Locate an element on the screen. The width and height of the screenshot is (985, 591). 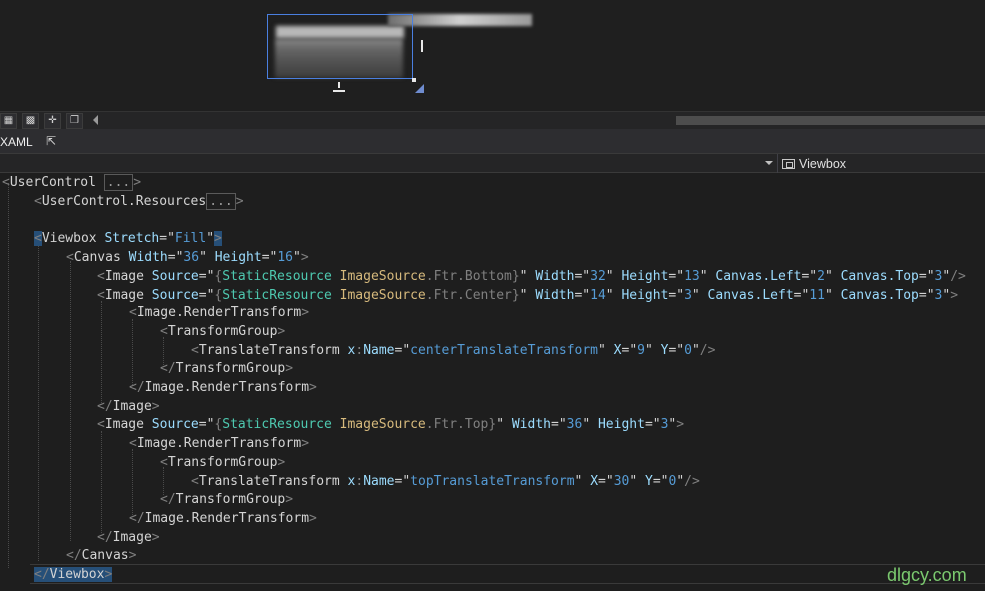
resize-handle-bottom is located at coordinates (339, 87).